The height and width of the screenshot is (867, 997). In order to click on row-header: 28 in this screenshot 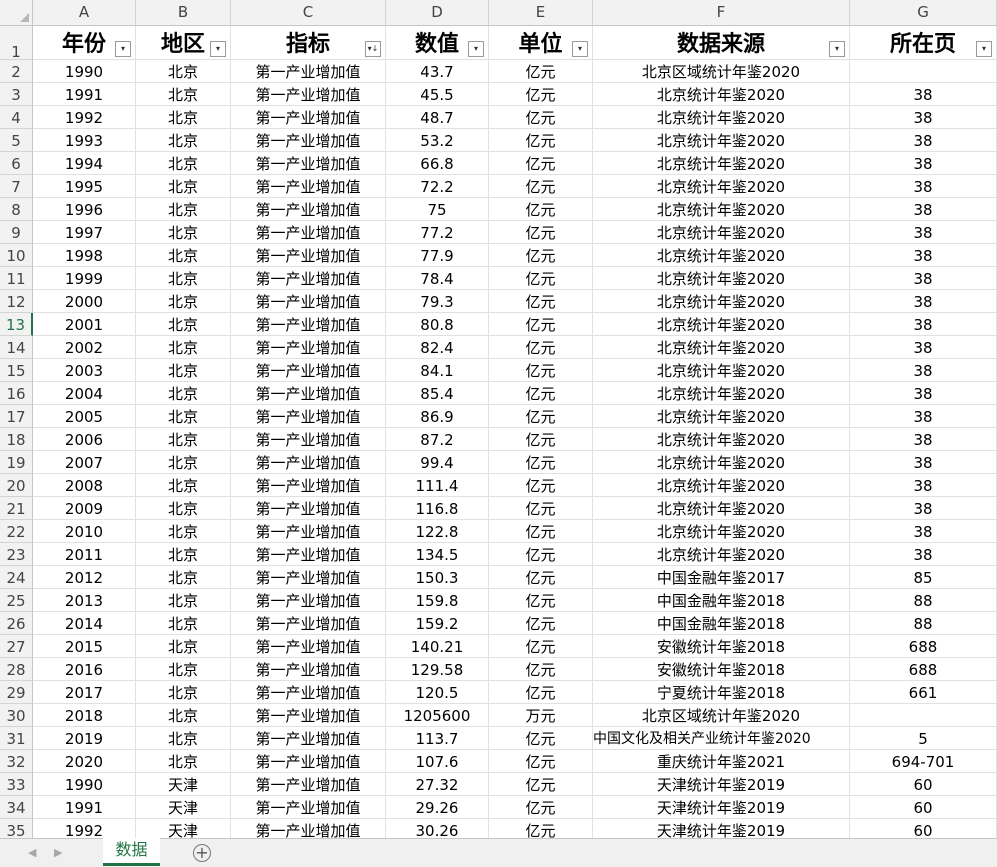, I will do `click(16, 669)`.